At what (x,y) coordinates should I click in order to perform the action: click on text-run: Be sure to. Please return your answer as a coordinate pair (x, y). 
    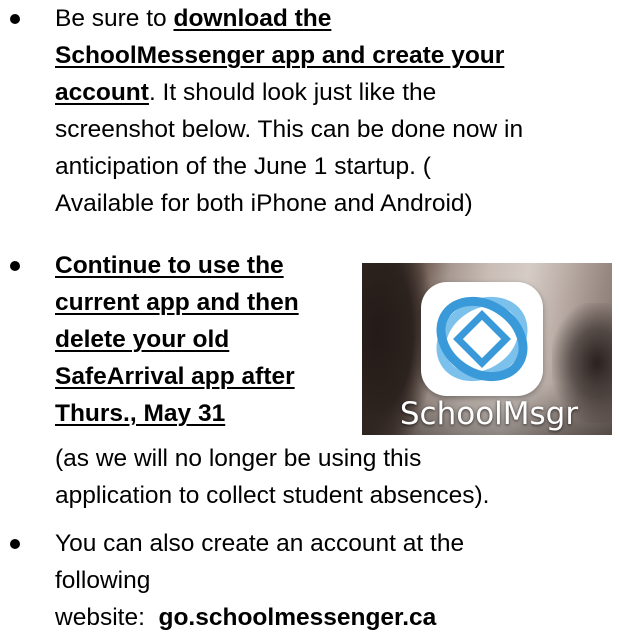
    Looking at the image, I should click on (114, 18).